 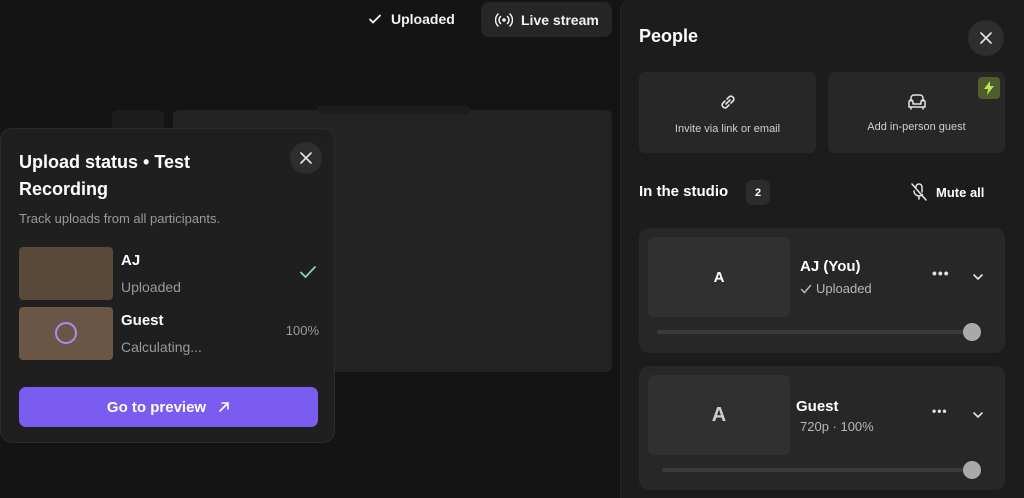 I want to click on mute-all-button: Mute all, so click(x=947, y=192).